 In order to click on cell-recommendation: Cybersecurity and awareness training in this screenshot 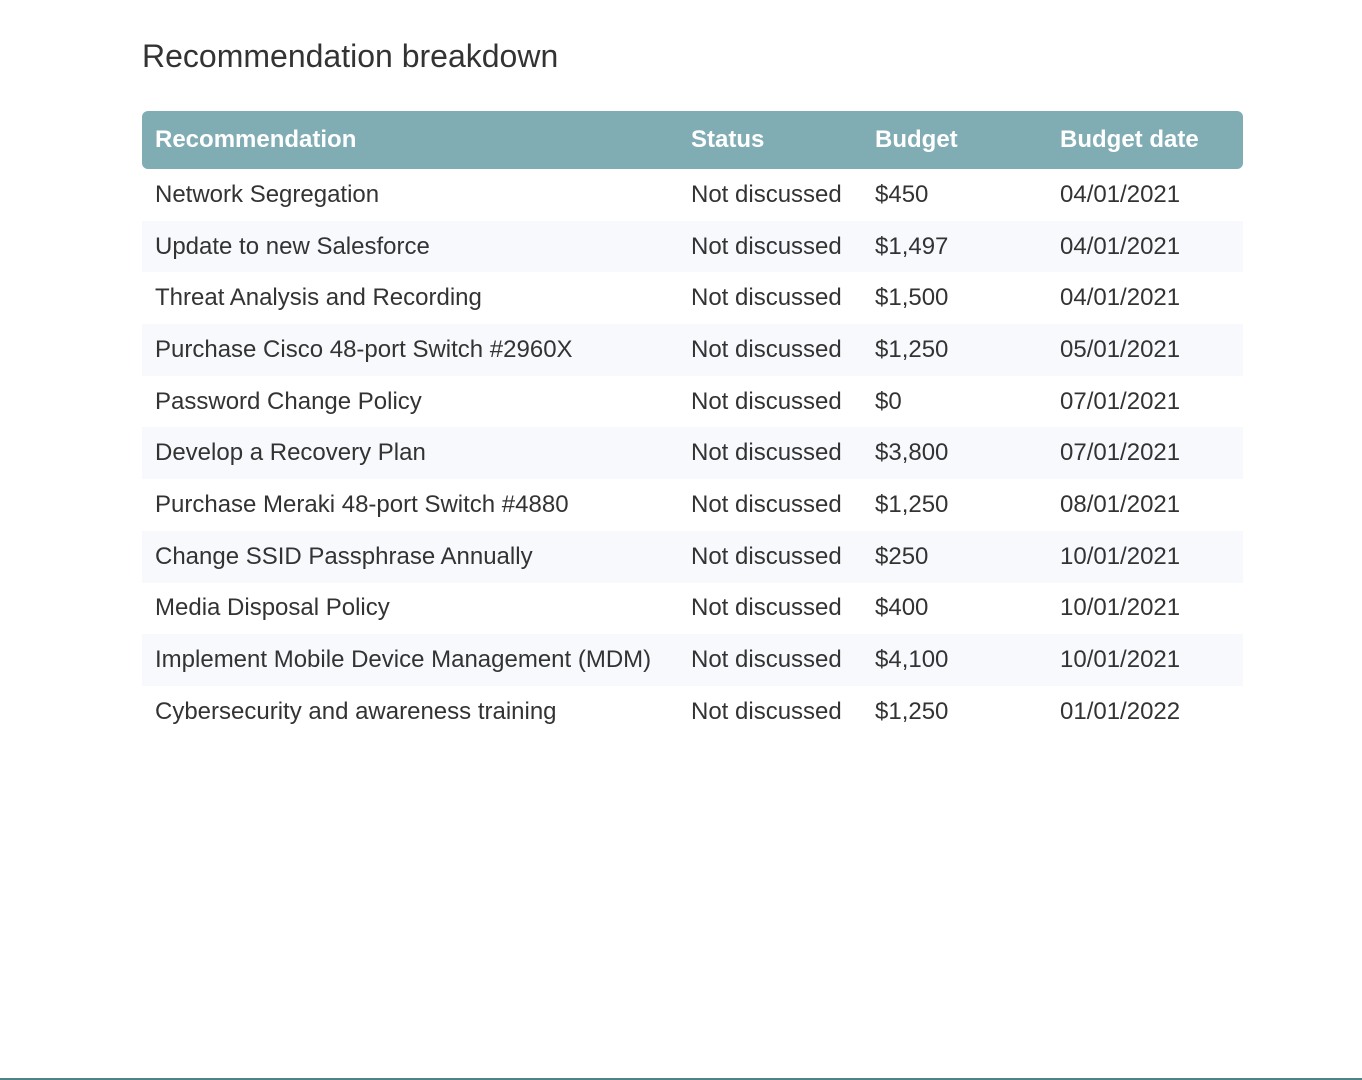, I will do `click(356, 711)`.